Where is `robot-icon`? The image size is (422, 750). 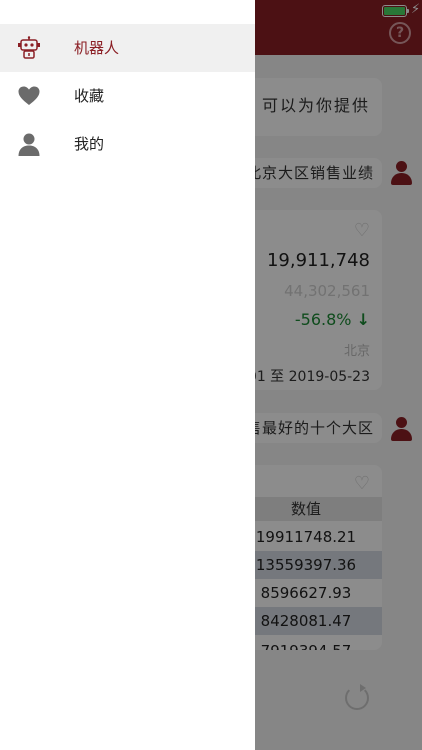 robot-icon is located at coordinates (29, 47).